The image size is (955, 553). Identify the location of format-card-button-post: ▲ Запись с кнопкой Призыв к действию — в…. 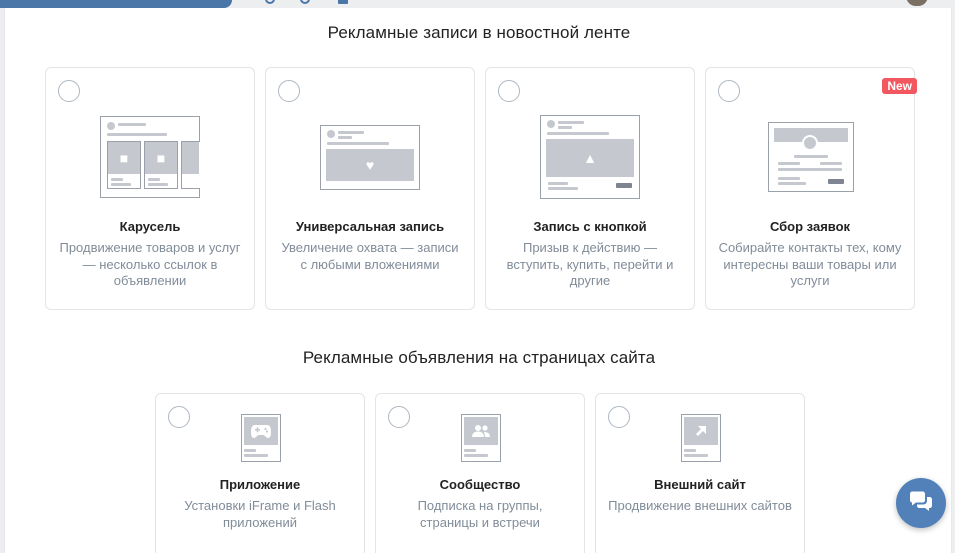
(590, 188).